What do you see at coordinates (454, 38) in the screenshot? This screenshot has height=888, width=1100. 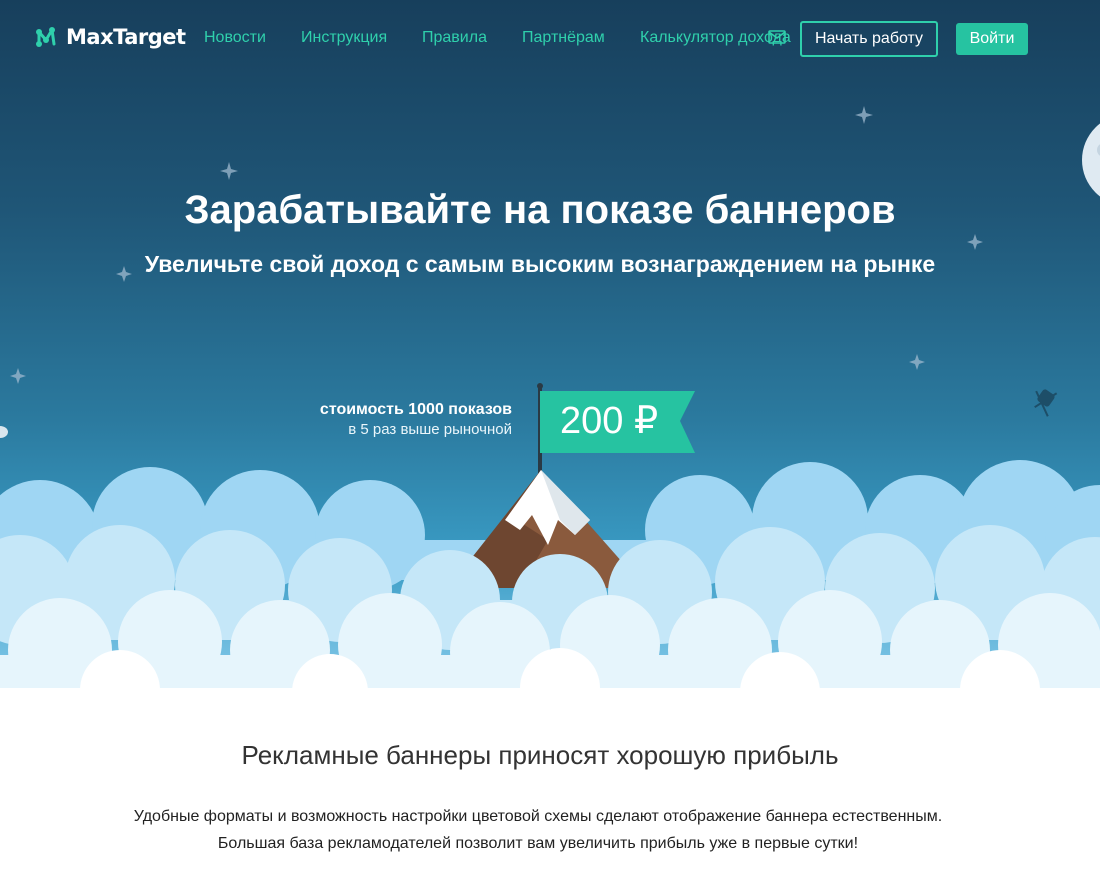 I see `nav-link-rules: Правила` at bounding box center [454, 38].